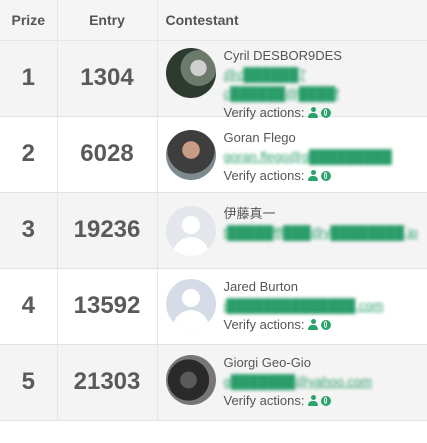  I want to click on contestant-link: g███████@yahoo.com, so click(298, 381).